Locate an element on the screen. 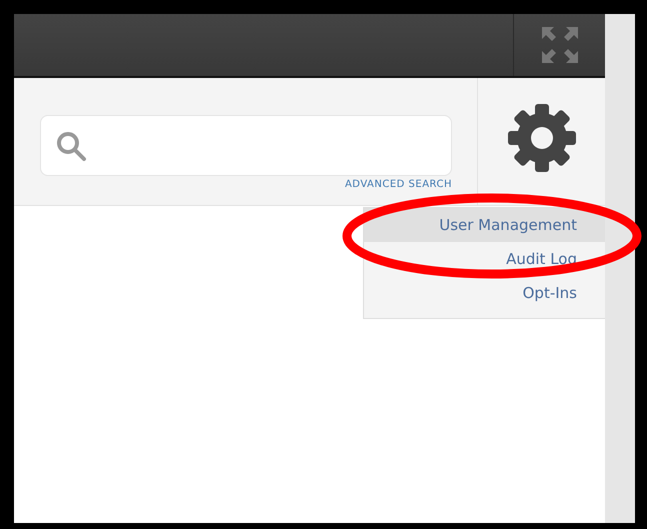 This screenshot has height=529, width=647. expand-icon is located at coordinates (560, 45).